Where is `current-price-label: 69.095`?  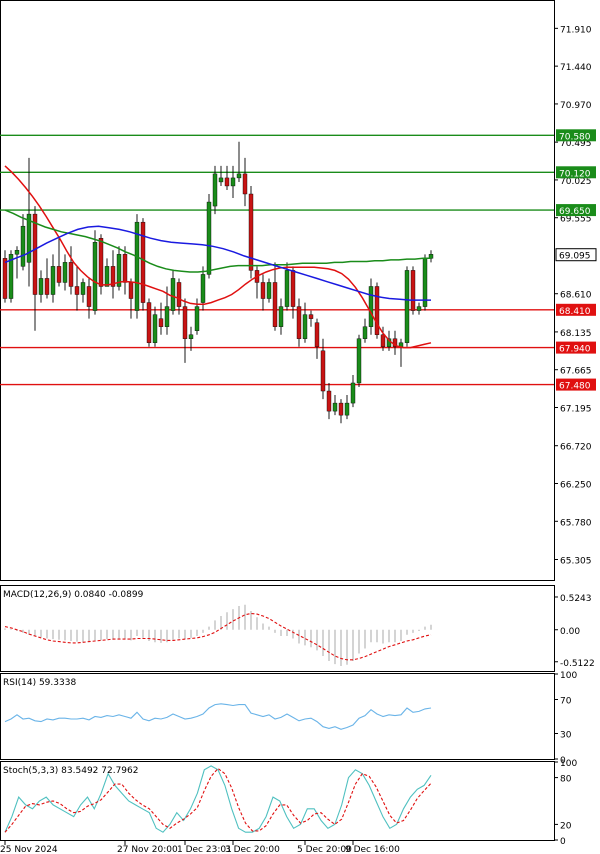
current-price-label: 69.095 is located at coordinates (575, 257).